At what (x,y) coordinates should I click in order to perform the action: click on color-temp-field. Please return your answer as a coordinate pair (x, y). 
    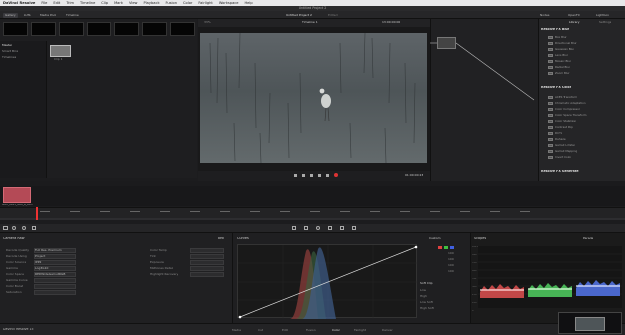
    Looking at the image, I should click on (207, 250).